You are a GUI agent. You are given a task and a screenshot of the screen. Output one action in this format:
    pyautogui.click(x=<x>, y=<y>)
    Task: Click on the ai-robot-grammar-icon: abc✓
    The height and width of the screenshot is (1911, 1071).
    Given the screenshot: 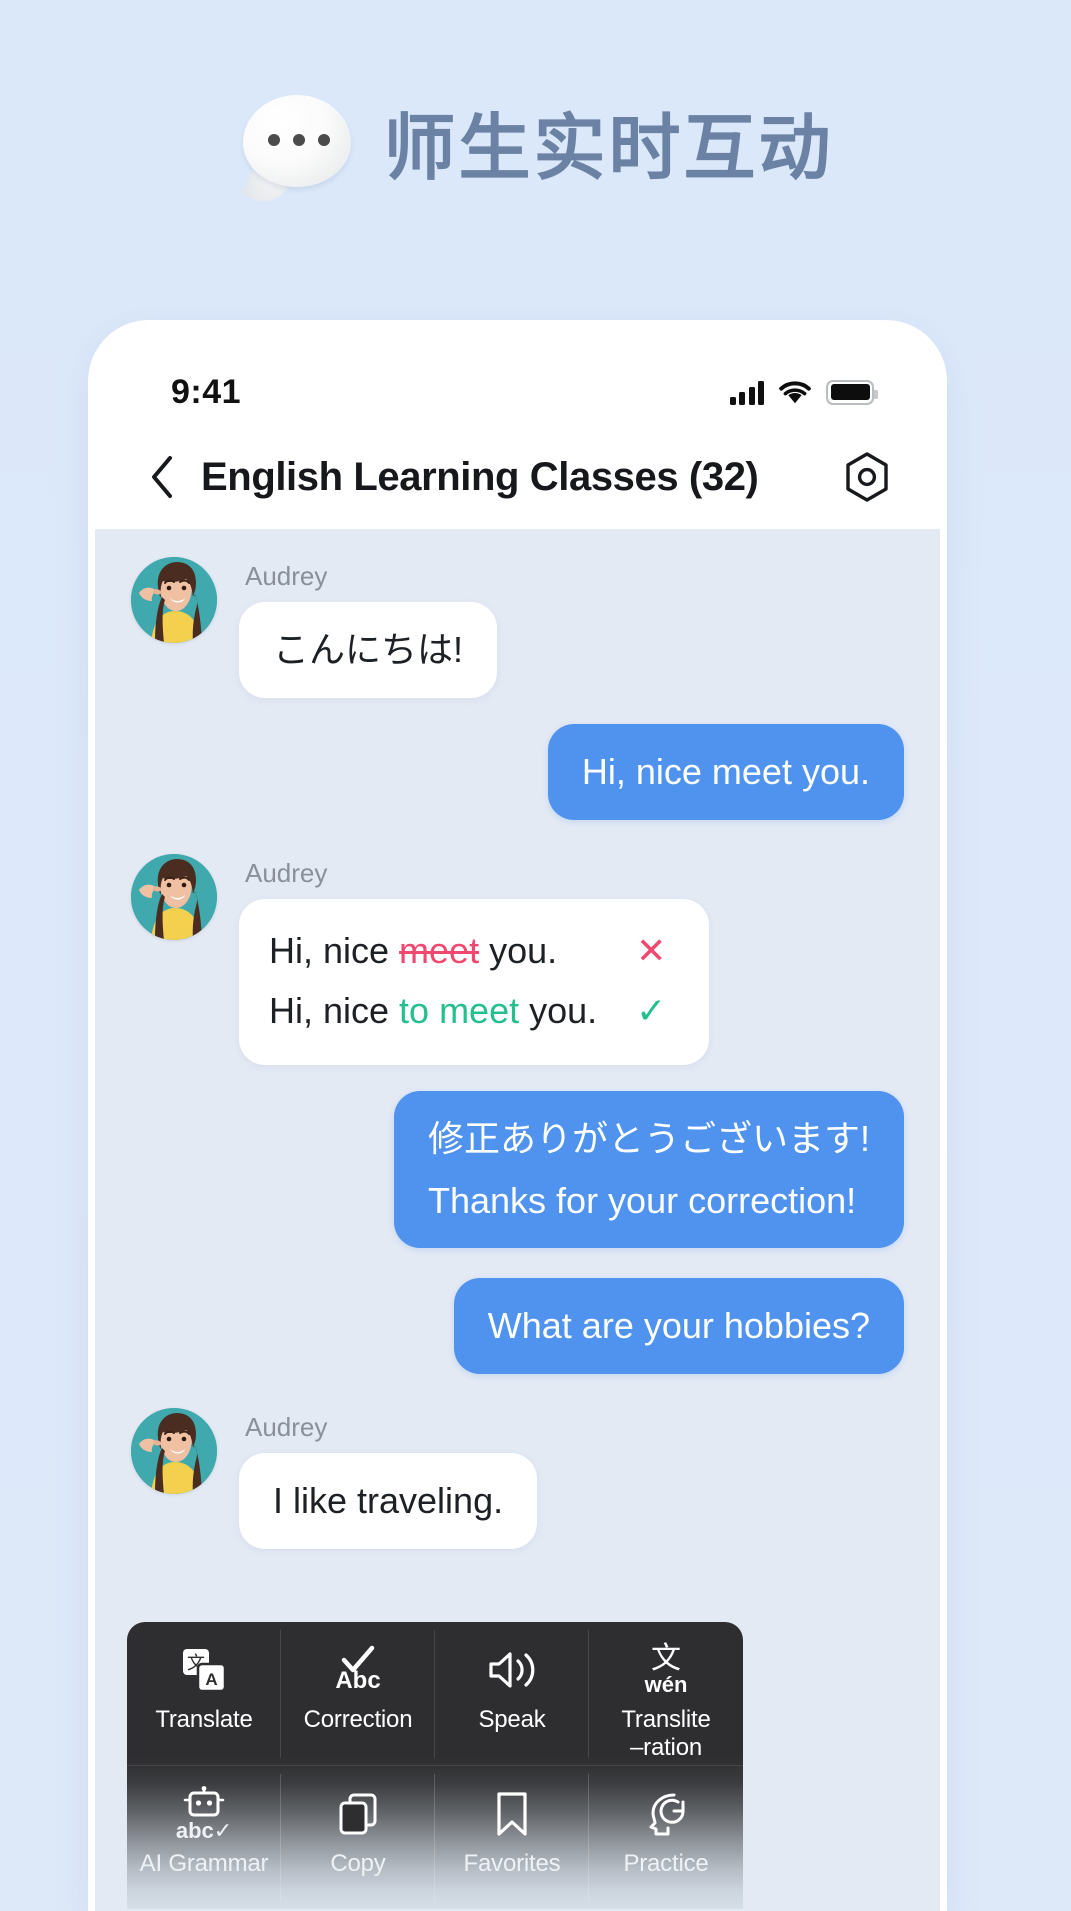 What is the action you would take?
    pyautogui.click(x=204, y=1814)
    